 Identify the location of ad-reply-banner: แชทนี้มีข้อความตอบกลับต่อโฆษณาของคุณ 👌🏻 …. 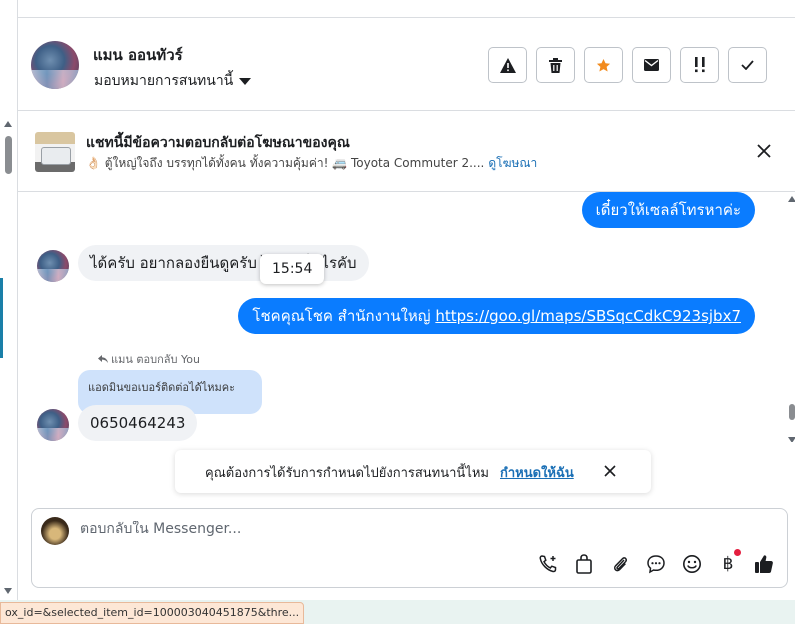
(406, 152).